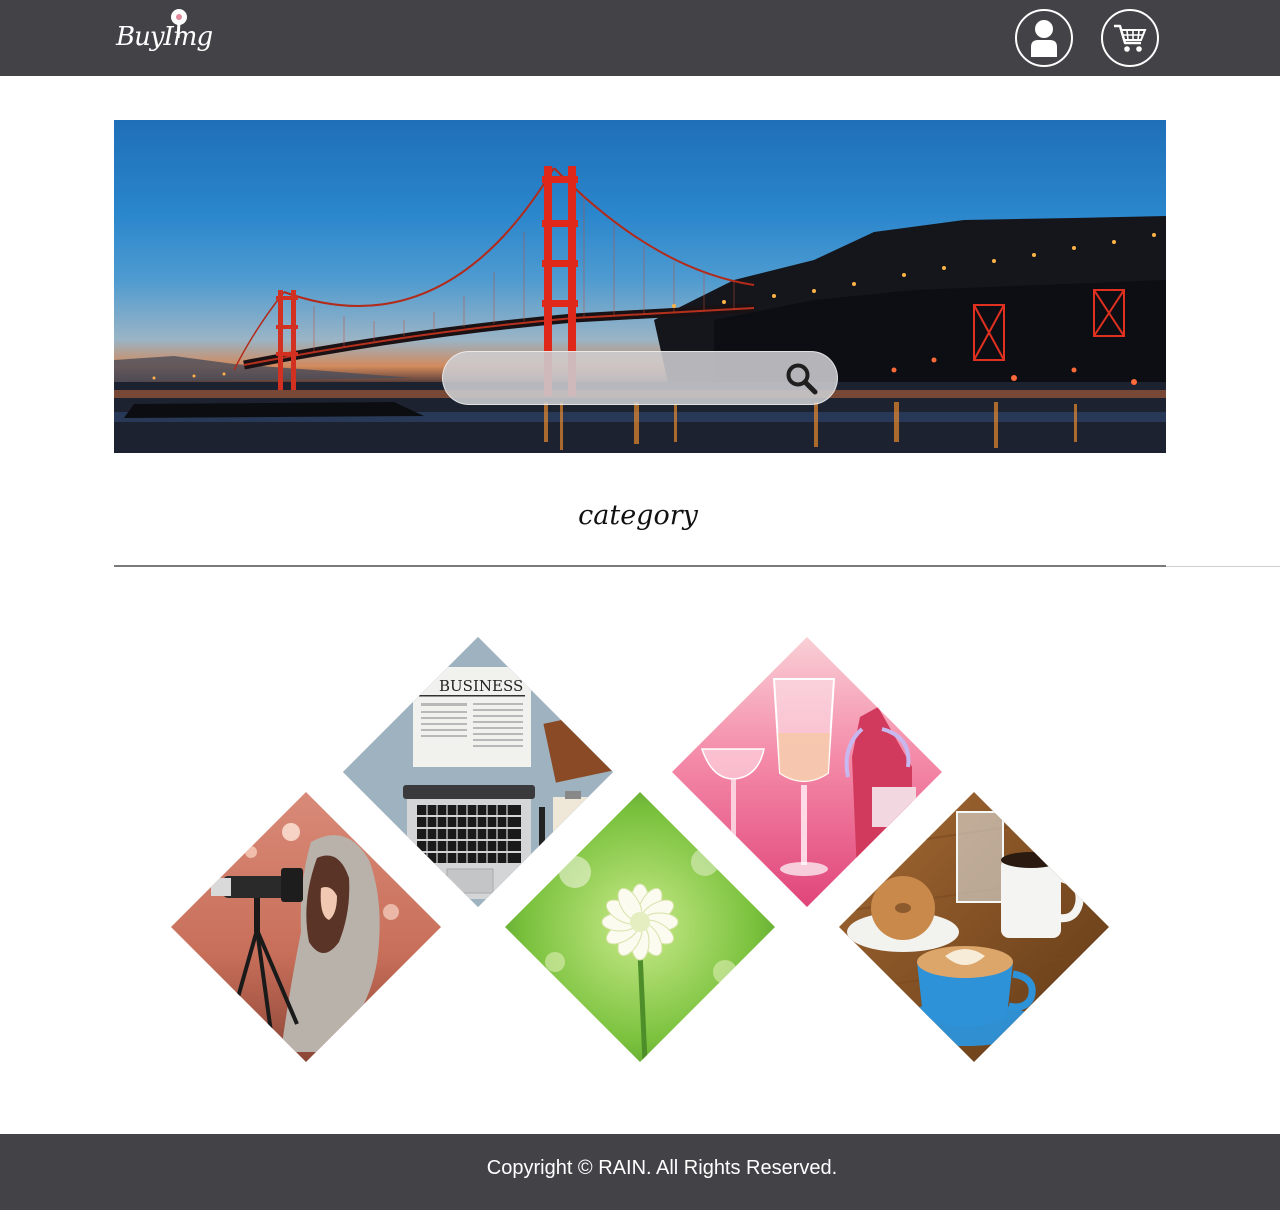  I want to click on user-icon, so click(1044, 38).